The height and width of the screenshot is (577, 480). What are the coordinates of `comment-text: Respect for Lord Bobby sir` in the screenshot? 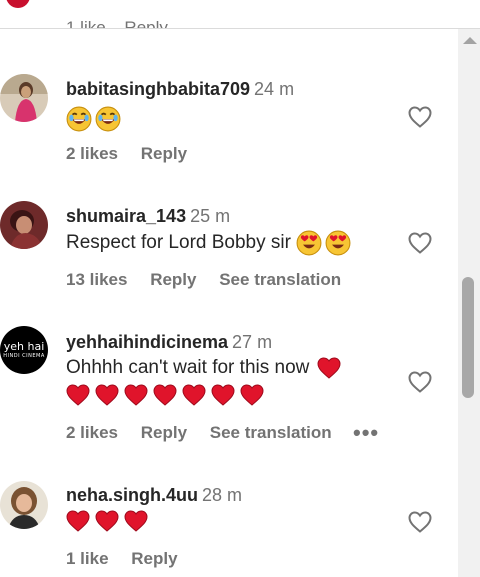 It's located at (208, 243).